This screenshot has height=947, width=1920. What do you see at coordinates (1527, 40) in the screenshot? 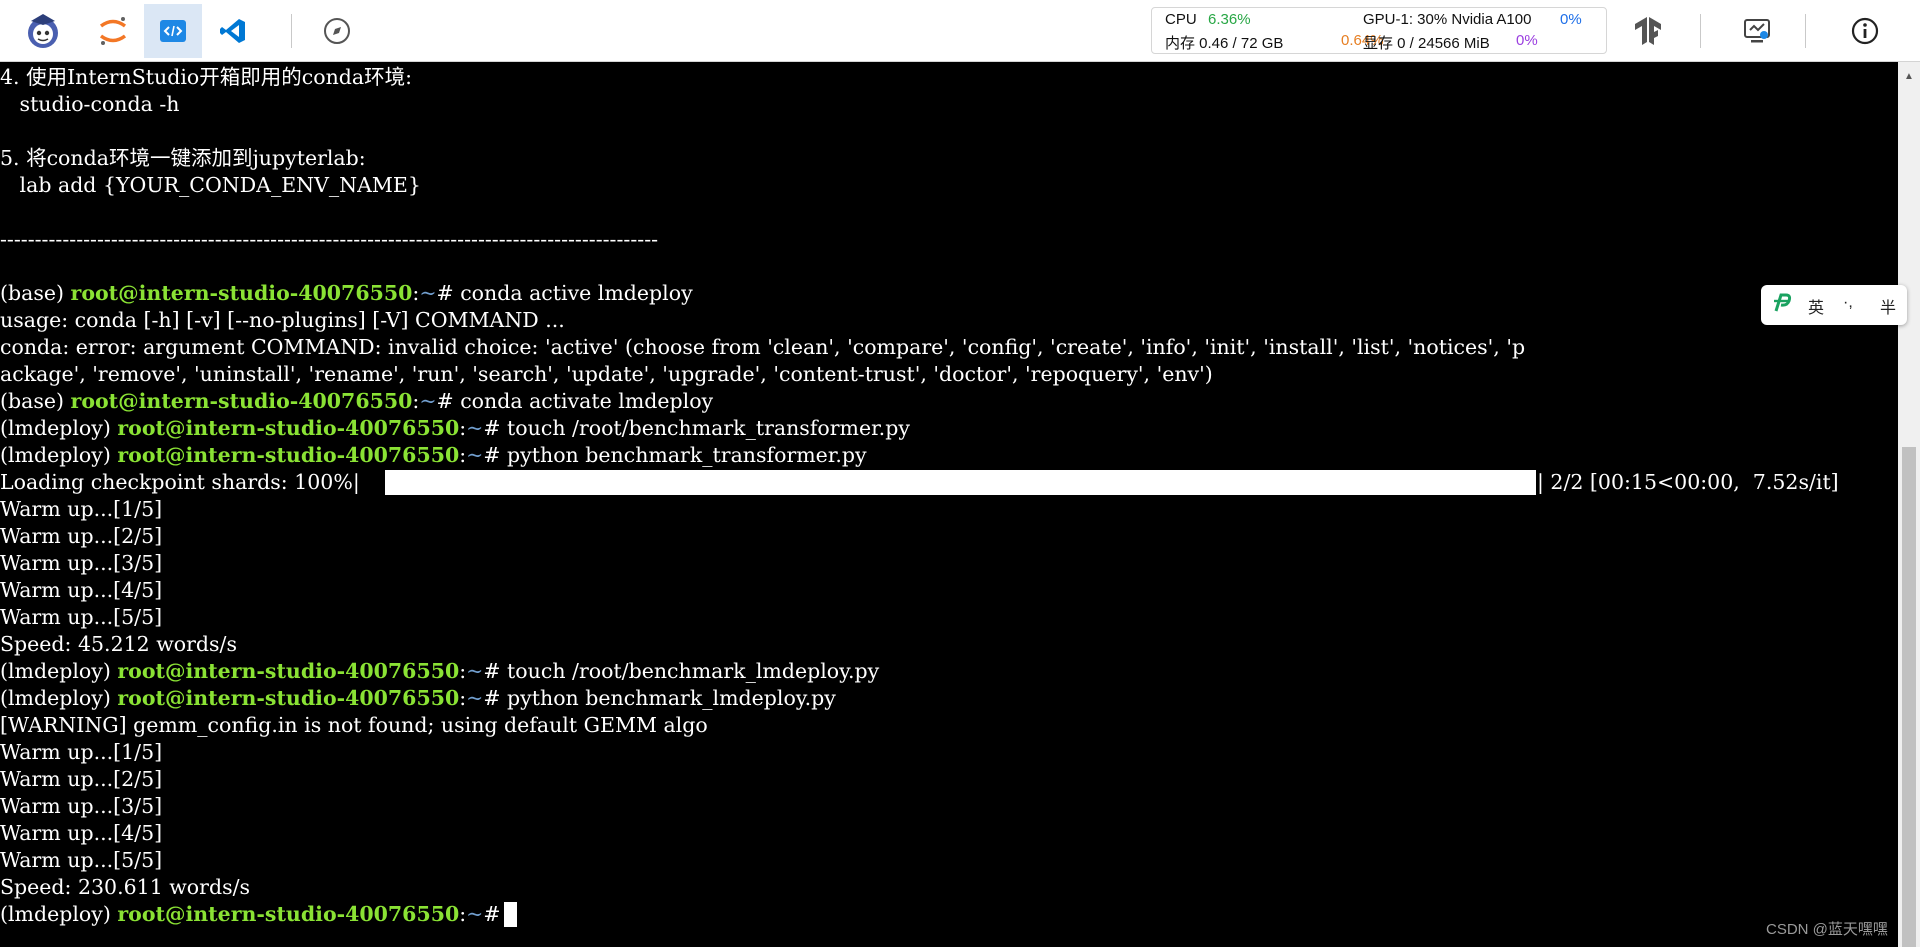
I see `vram-value: 0%` at bounding box center [1527, 40].